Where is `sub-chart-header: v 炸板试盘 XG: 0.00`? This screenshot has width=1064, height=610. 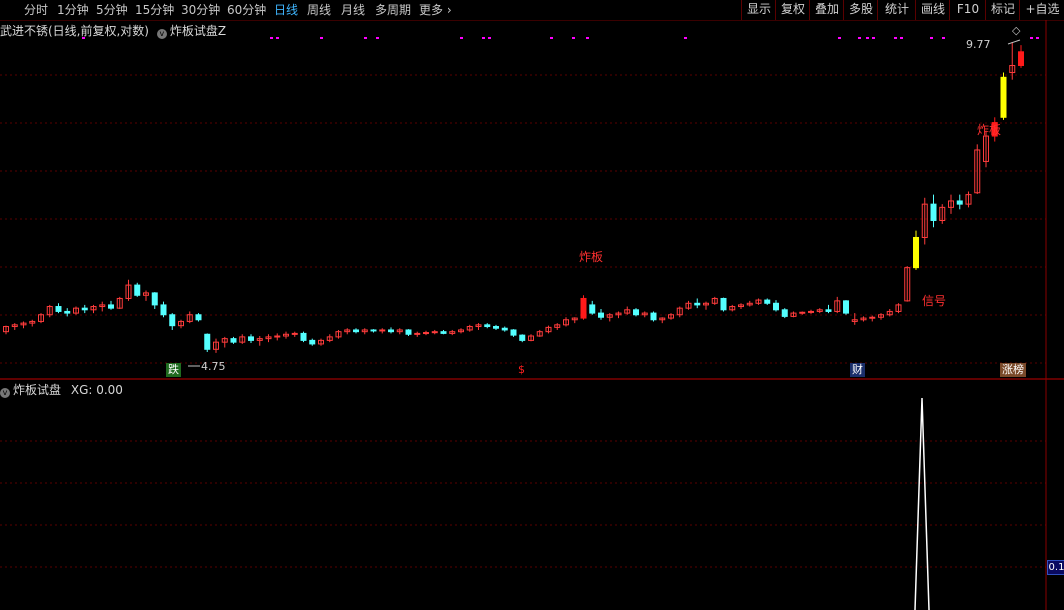
sub-chart-header: v 炸板试盘 XG: 0.00 is located at coordinates (61, 389).